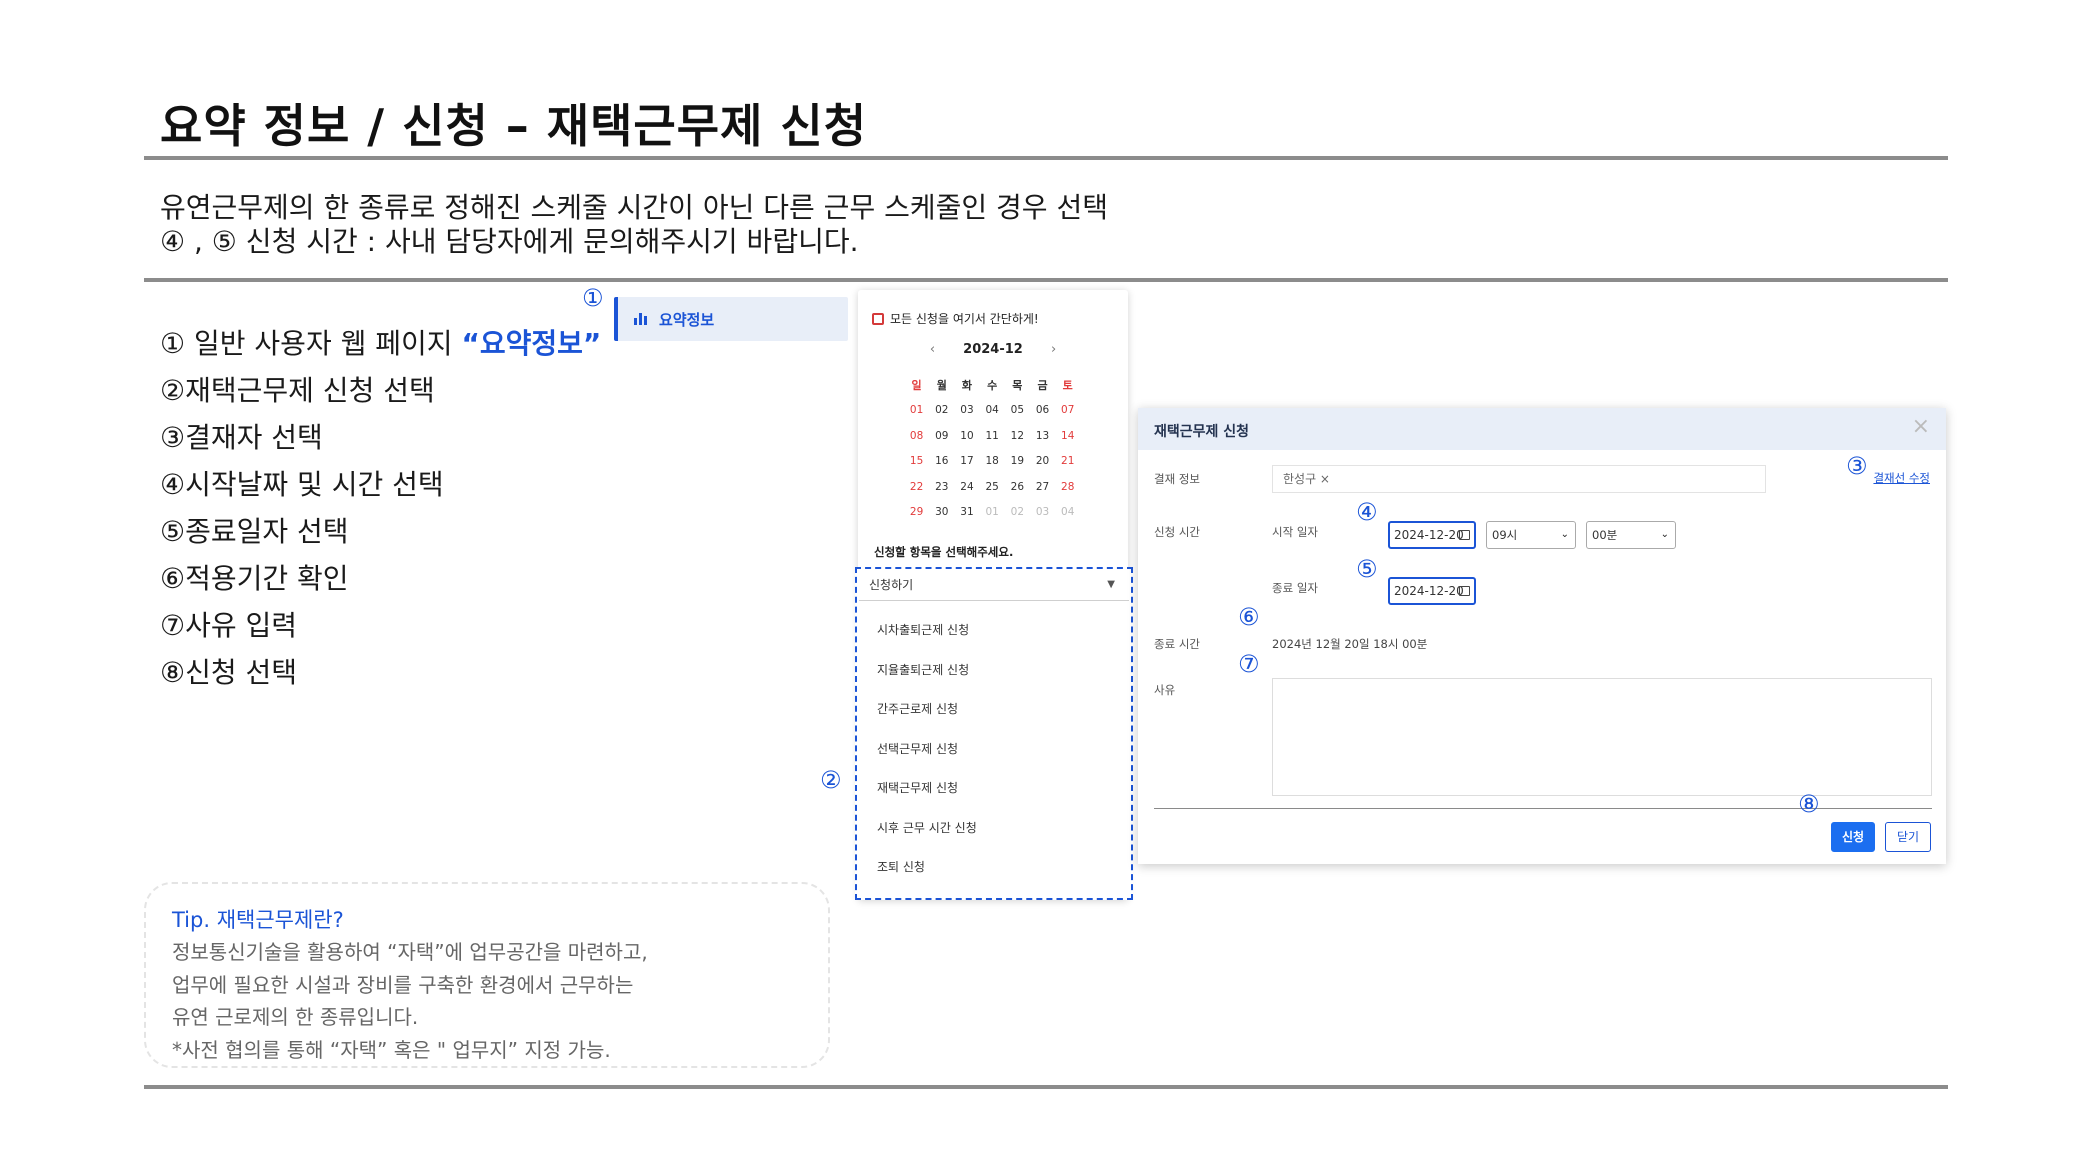 The height and width of the screenshot is (1170, 2080). What do you see at coordinates (916, 461) in the screenshot?
I see `calendar-day: 15` at bounding box center [916, 461].